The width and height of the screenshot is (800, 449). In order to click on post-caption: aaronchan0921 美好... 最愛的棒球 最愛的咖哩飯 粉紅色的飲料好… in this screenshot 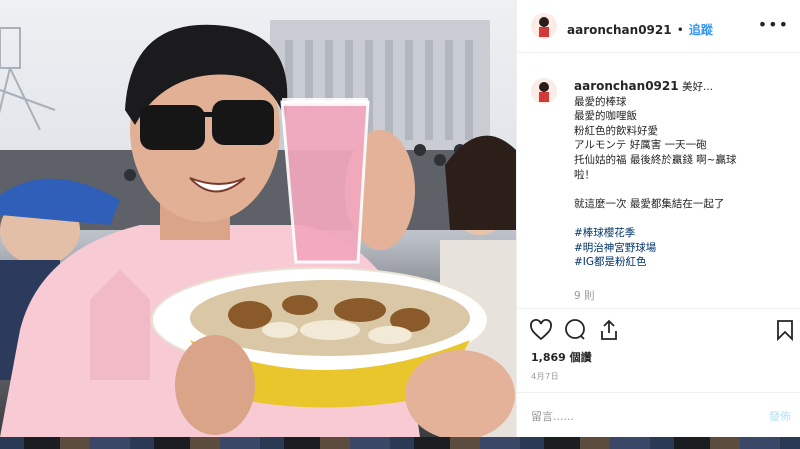, I will do `click(681, 174)`.